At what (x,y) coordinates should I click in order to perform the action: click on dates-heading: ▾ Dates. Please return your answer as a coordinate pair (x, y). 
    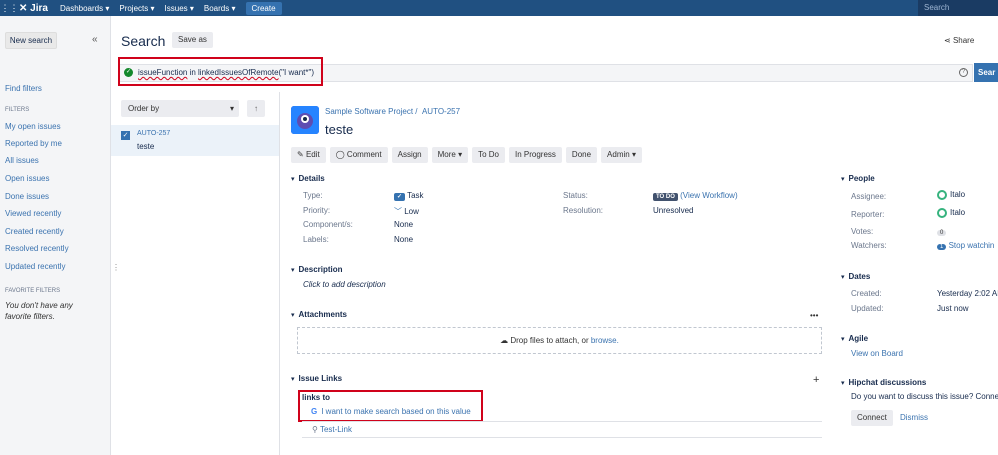
    Looking at the image, I should click on (855, 276).